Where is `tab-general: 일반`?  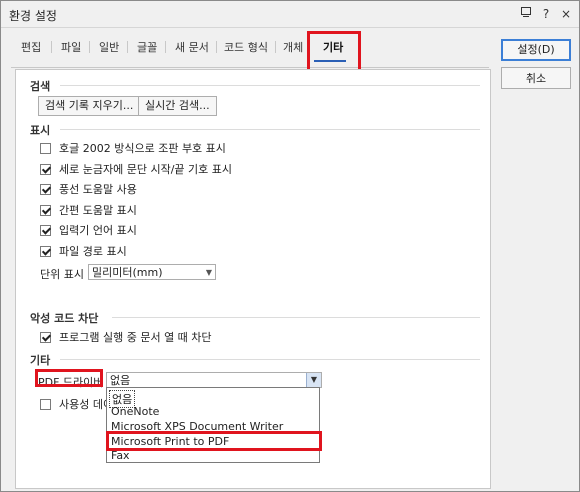 tab-general: 일반 is located at coordinates (109, 47).